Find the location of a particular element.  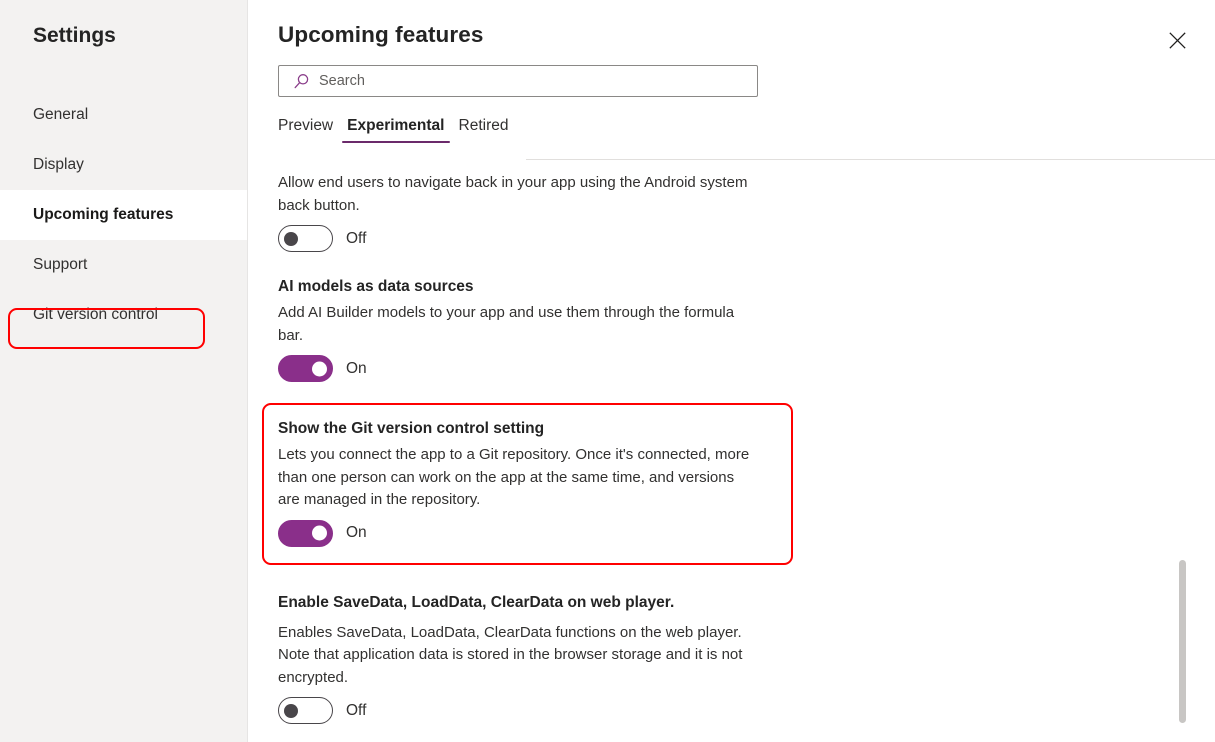

sidebar-item-upcoming-features: Upcoming features is located at coordinates (123, 215).